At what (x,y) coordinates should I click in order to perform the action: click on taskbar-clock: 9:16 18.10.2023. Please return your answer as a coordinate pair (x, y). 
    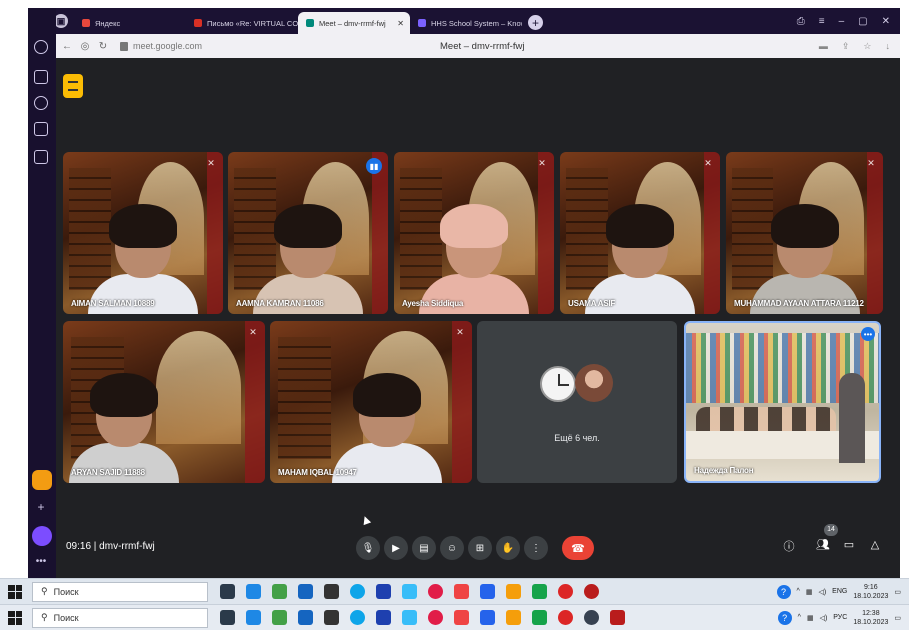
    Looking at the image, I should click on (870, 592).